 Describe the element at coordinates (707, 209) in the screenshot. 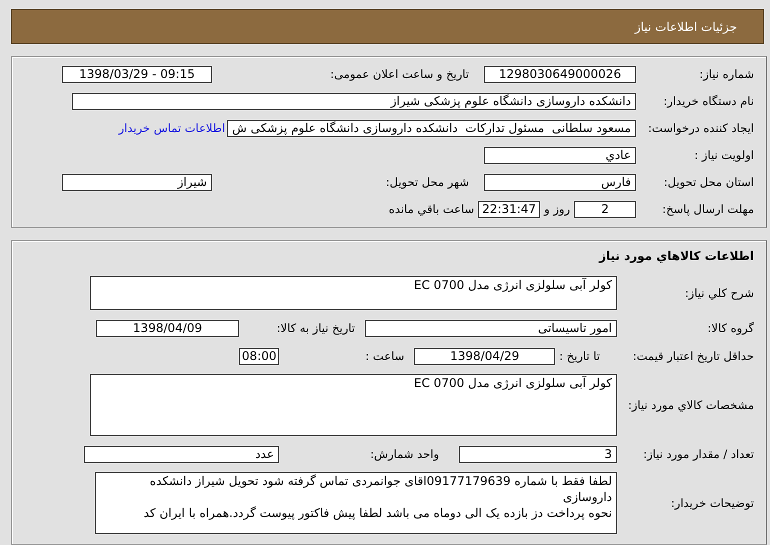

I see `field-label: مهلت ارسال پاسخ:` at that location.